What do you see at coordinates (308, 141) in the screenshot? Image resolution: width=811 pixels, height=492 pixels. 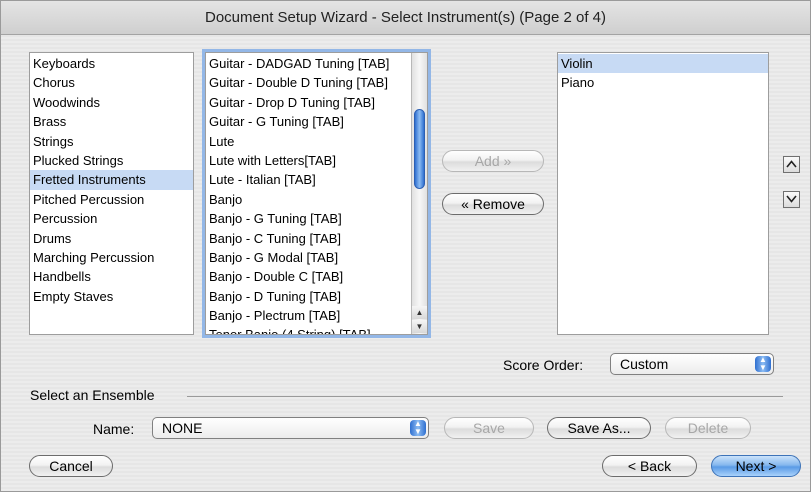 I see `instrument-item: Lute` at bounding box center [308, 141].